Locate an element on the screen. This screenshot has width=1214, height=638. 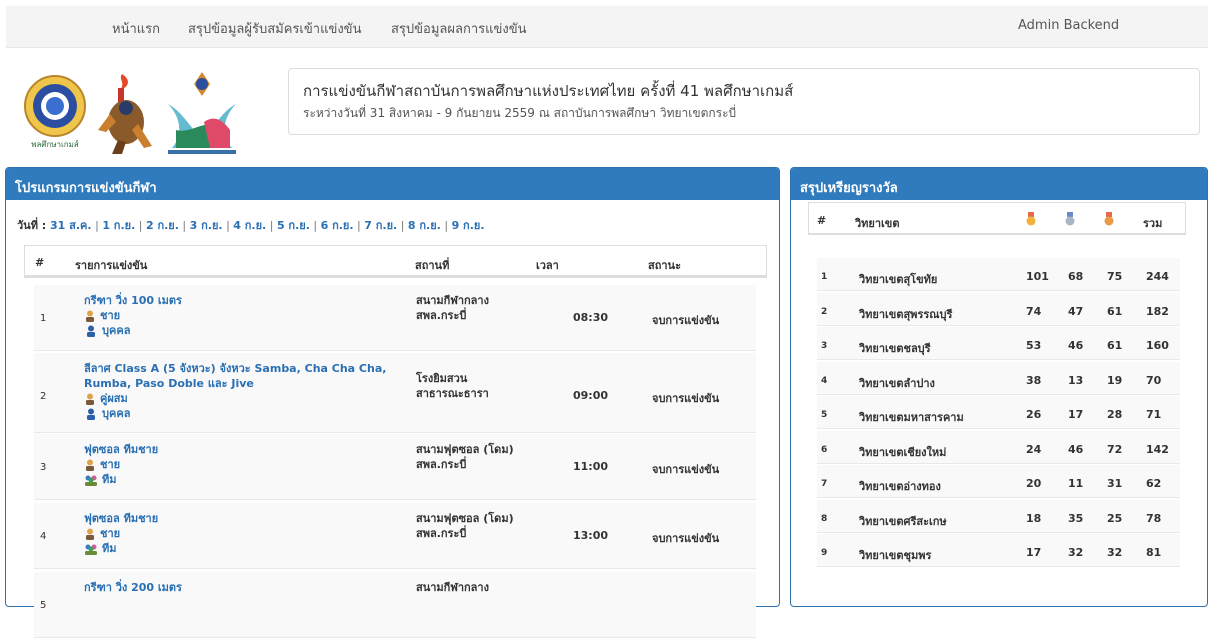
day-link: 9 ก.ย. is located at coordinates (468, 225).